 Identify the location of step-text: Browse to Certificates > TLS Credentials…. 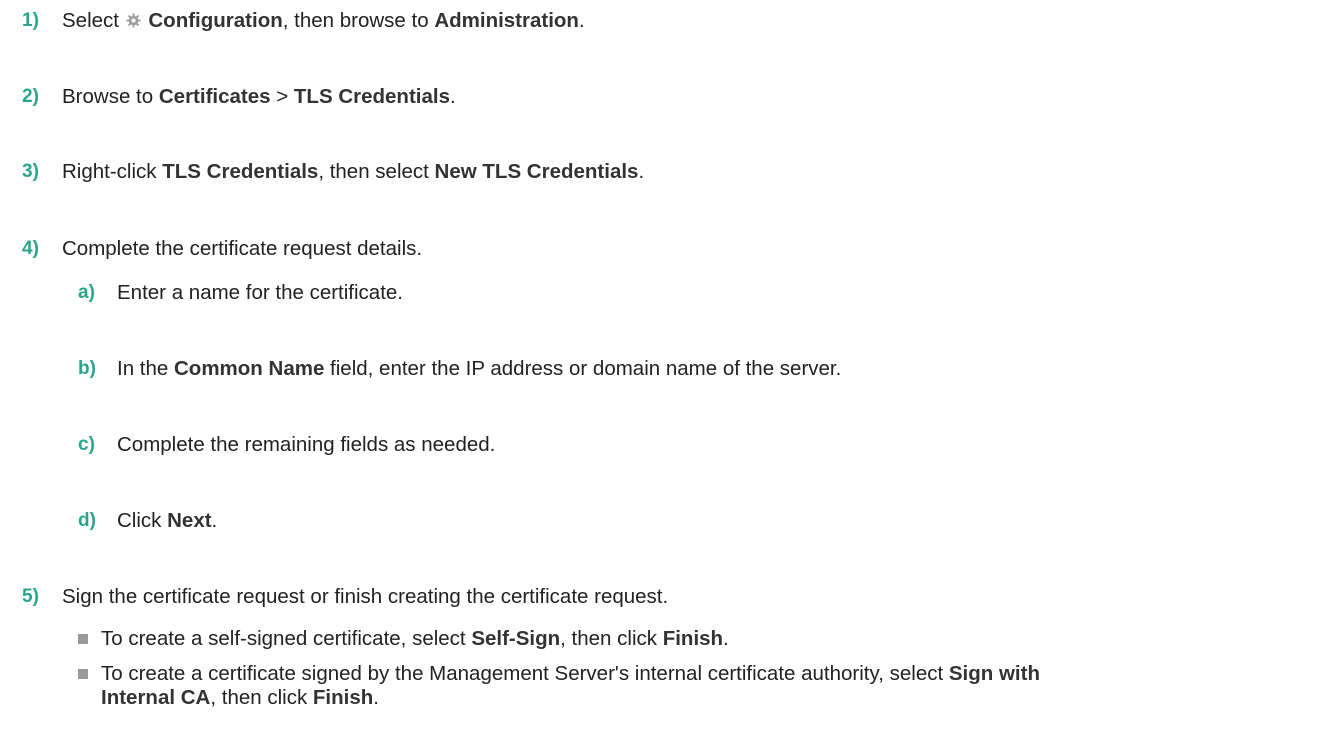
(259, 96).